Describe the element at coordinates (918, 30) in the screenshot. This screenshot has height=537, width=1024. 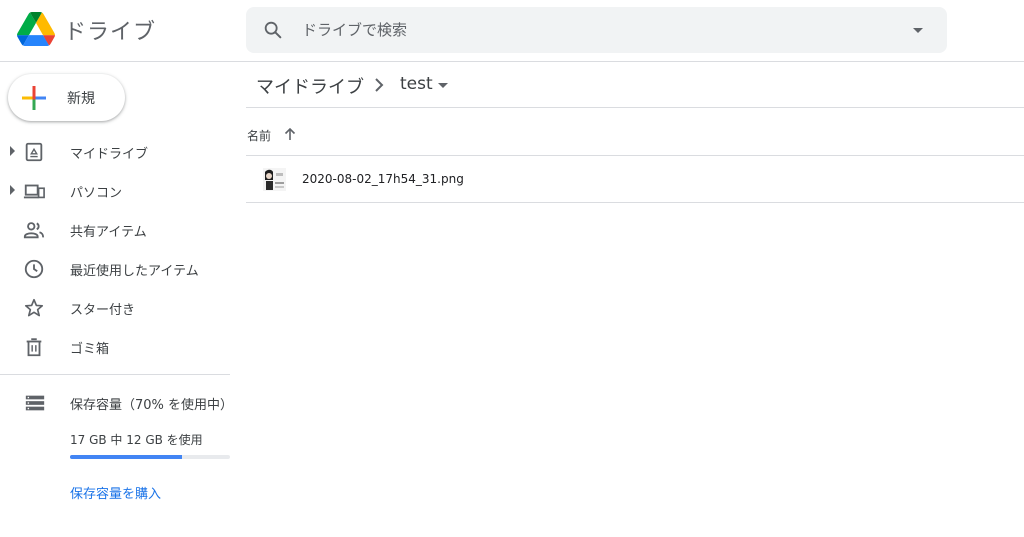
I see `search-options-dropdown-icon` at that location.